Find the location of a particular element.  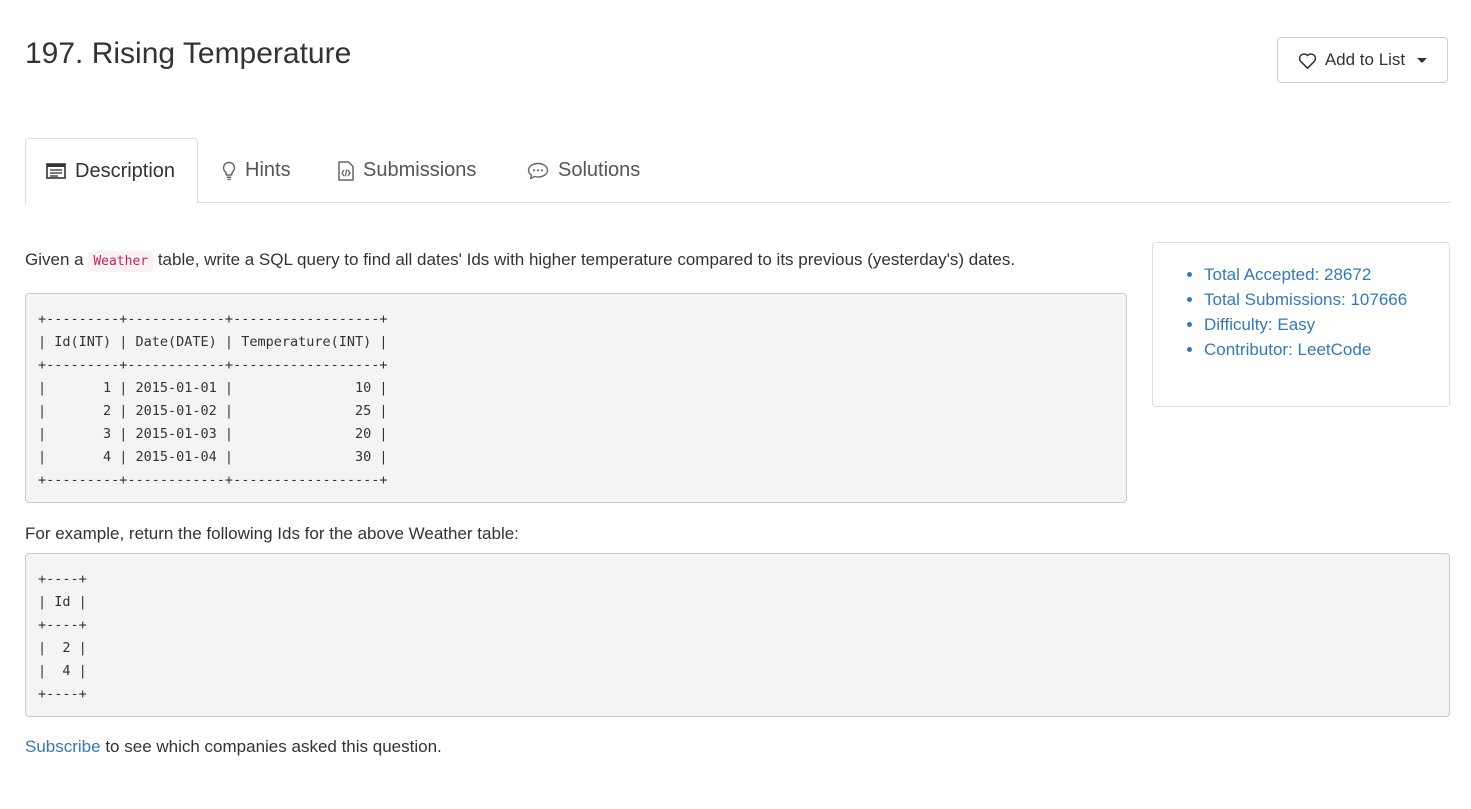

add-to-list-label: Add to List is located at coordinates (1365, 59).